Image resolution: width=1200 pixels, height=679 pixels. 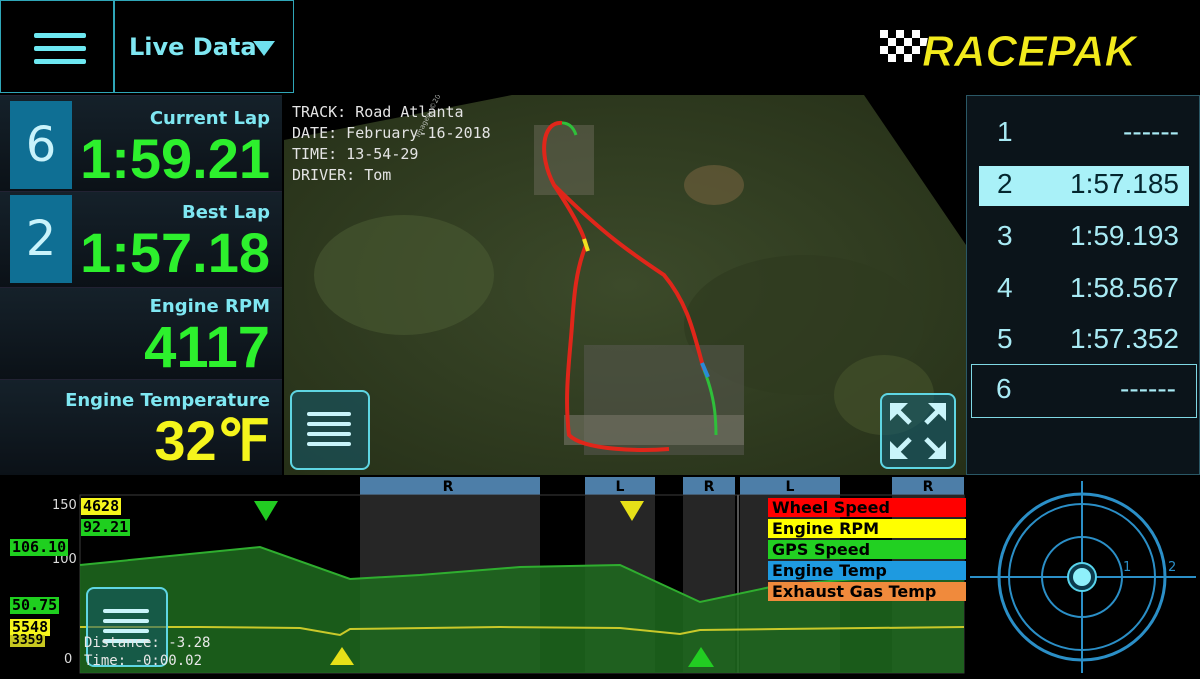 I want to click on rpm-top-badge: 4628, so click(x=101, y=506).